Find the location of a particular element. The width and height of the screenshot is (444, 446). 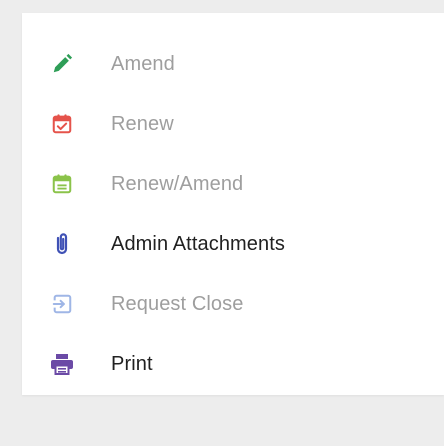

menu-item-label: Amend is located at coordinates (143, 64).